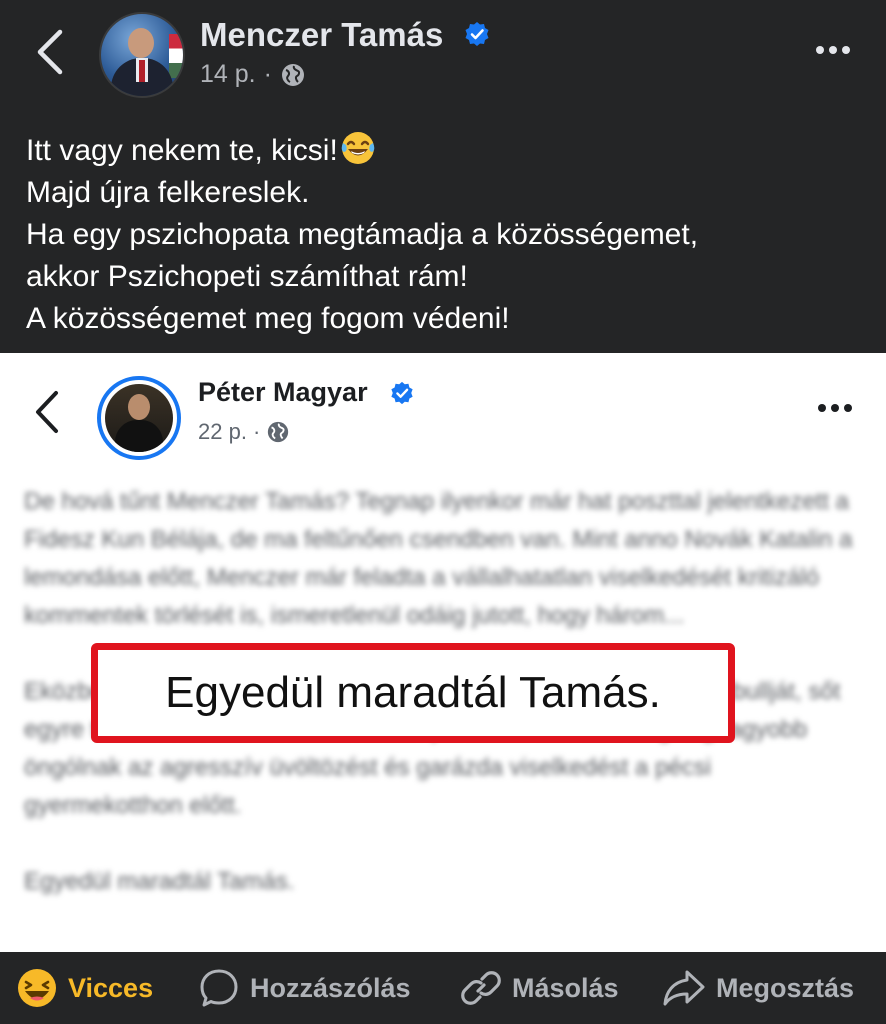 The image size is (886, 1024). Describe the element at coordinates (37, 988) in the screenshot. I see `haha-reaction-icon` at that location.